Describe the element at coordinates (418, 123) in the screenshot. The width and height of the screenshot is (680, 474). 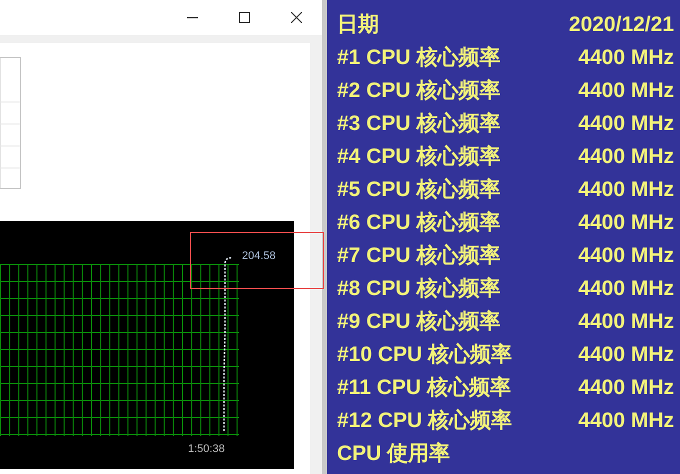
I see `sensor-label: #3 CPU 核心频率` at that location.